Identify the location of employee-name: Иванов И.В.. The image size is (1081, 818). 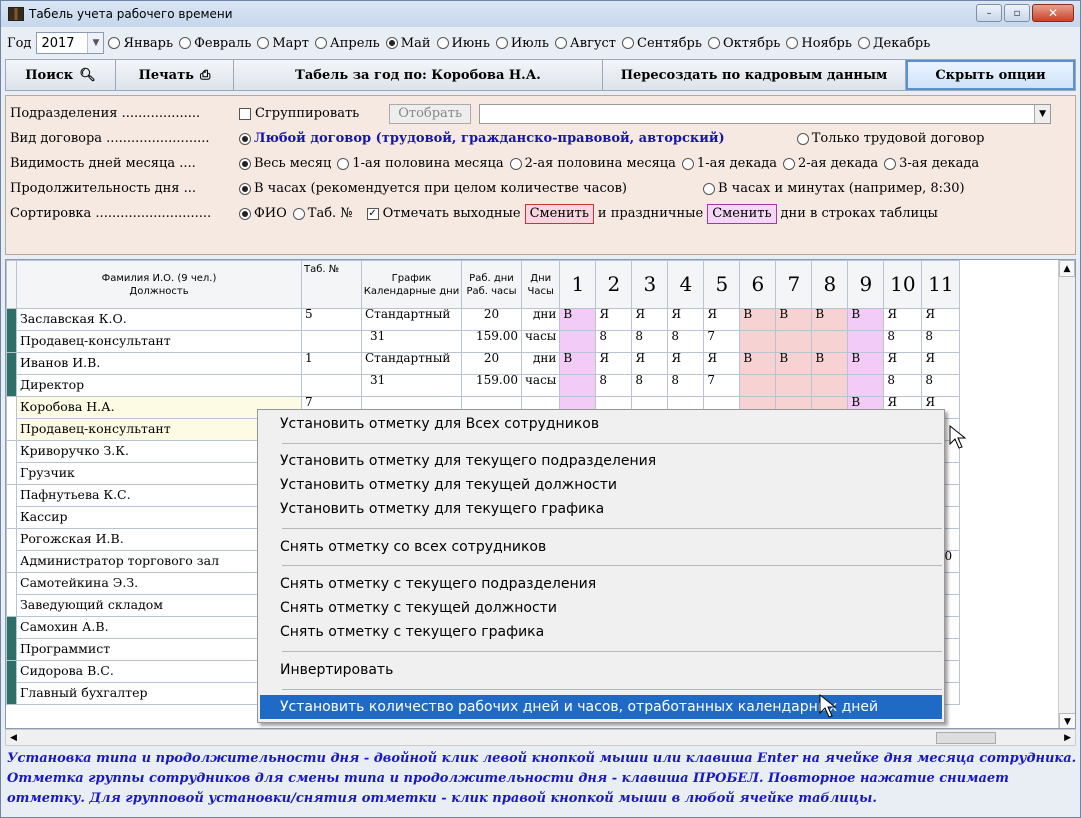
(159, 363).